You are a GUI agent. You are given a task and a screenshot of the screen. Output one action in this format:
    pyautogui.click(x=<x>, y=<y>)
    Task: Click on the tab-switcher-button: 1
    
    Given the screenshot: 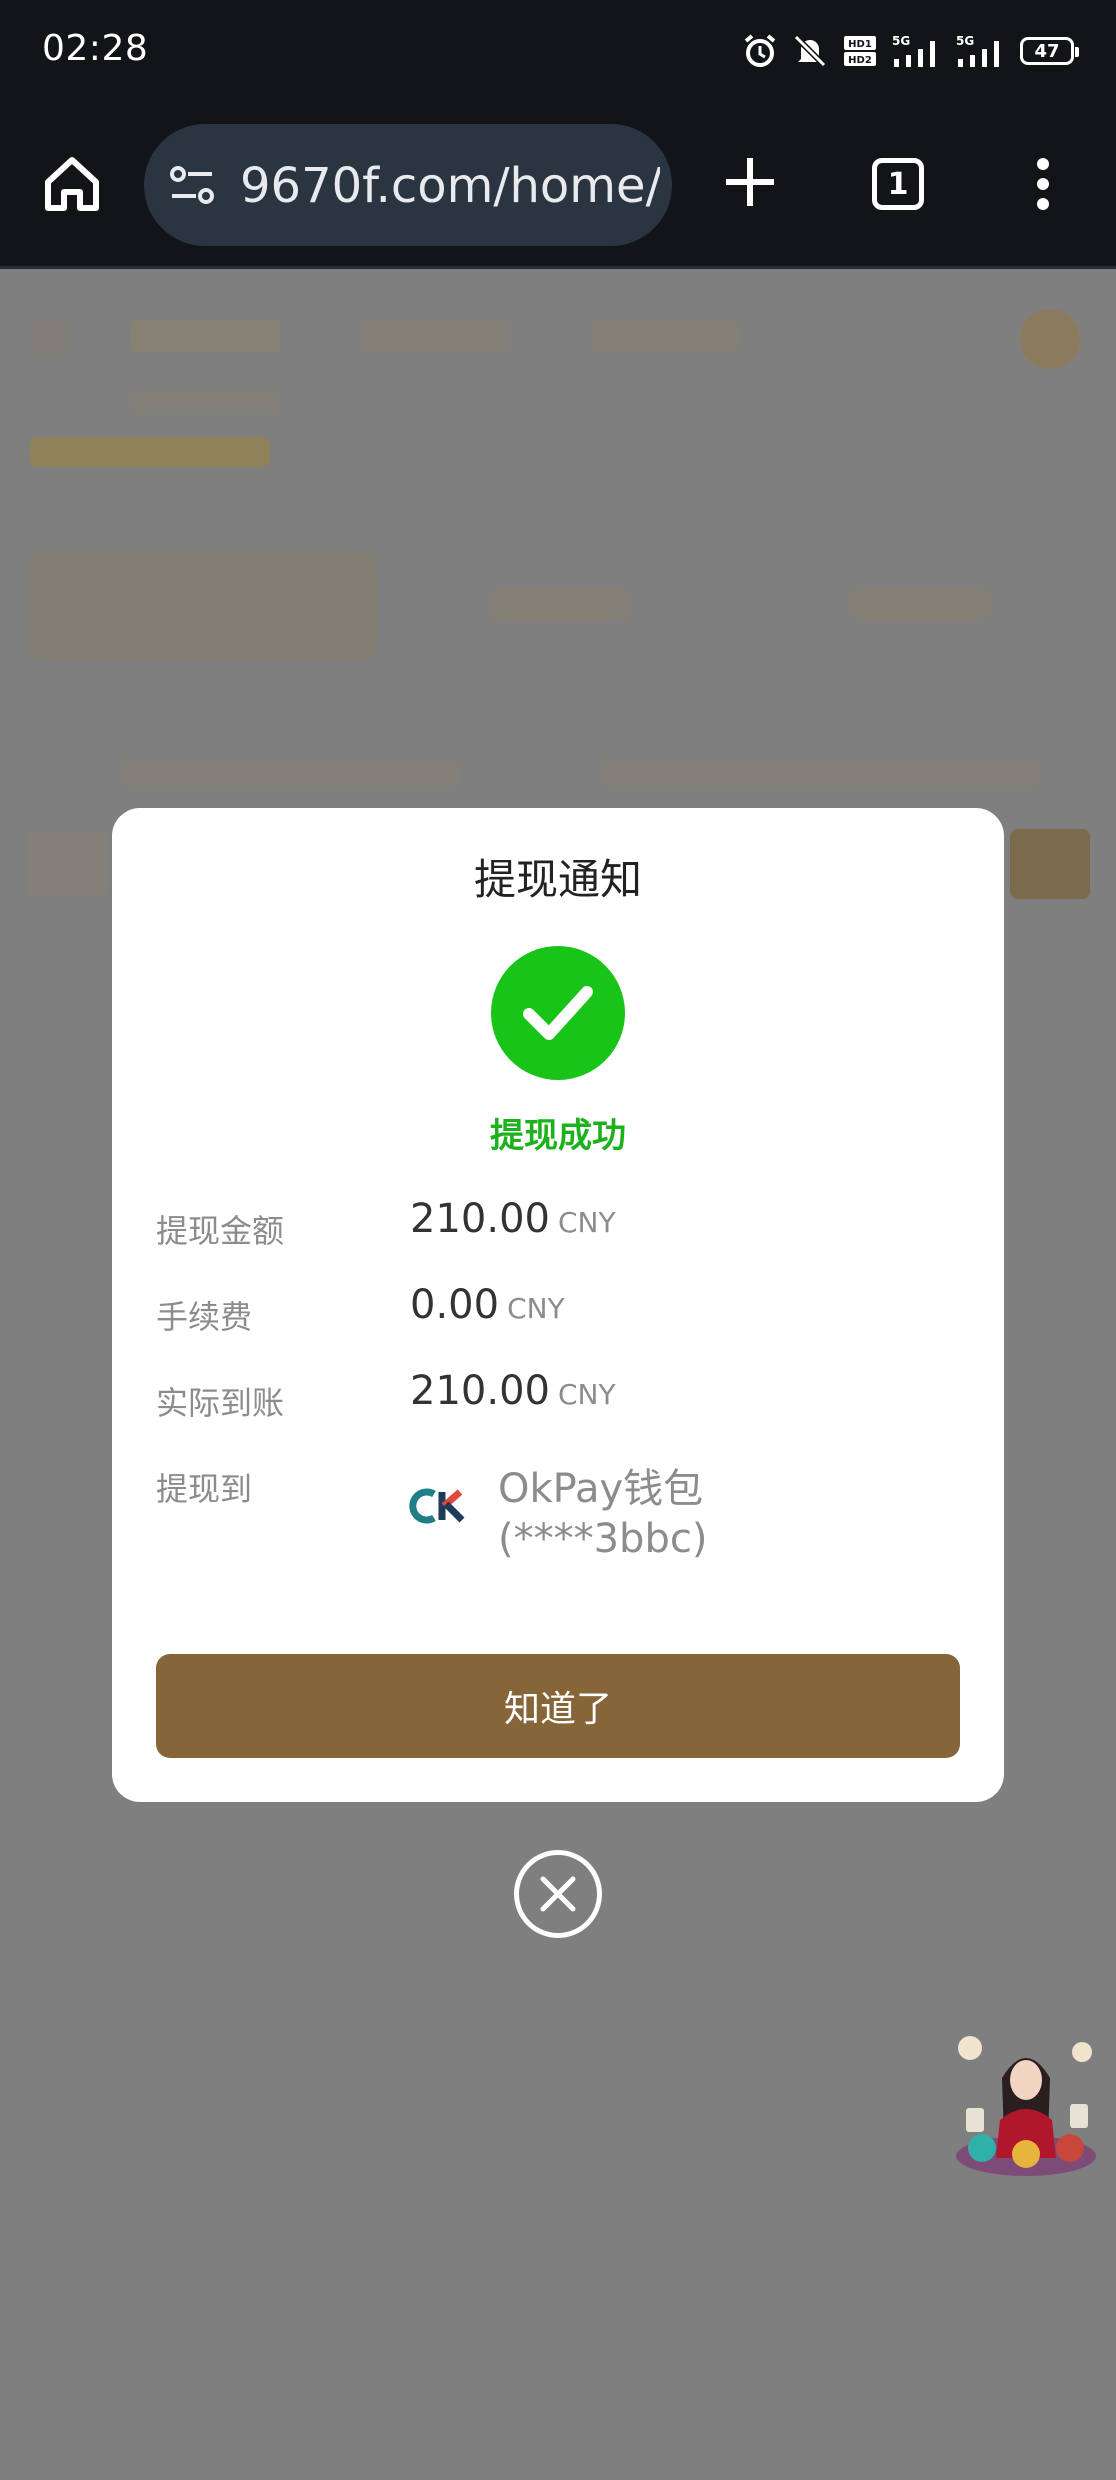 What is the action you would take?
    pyautogui.click(x=898, y=184)
    